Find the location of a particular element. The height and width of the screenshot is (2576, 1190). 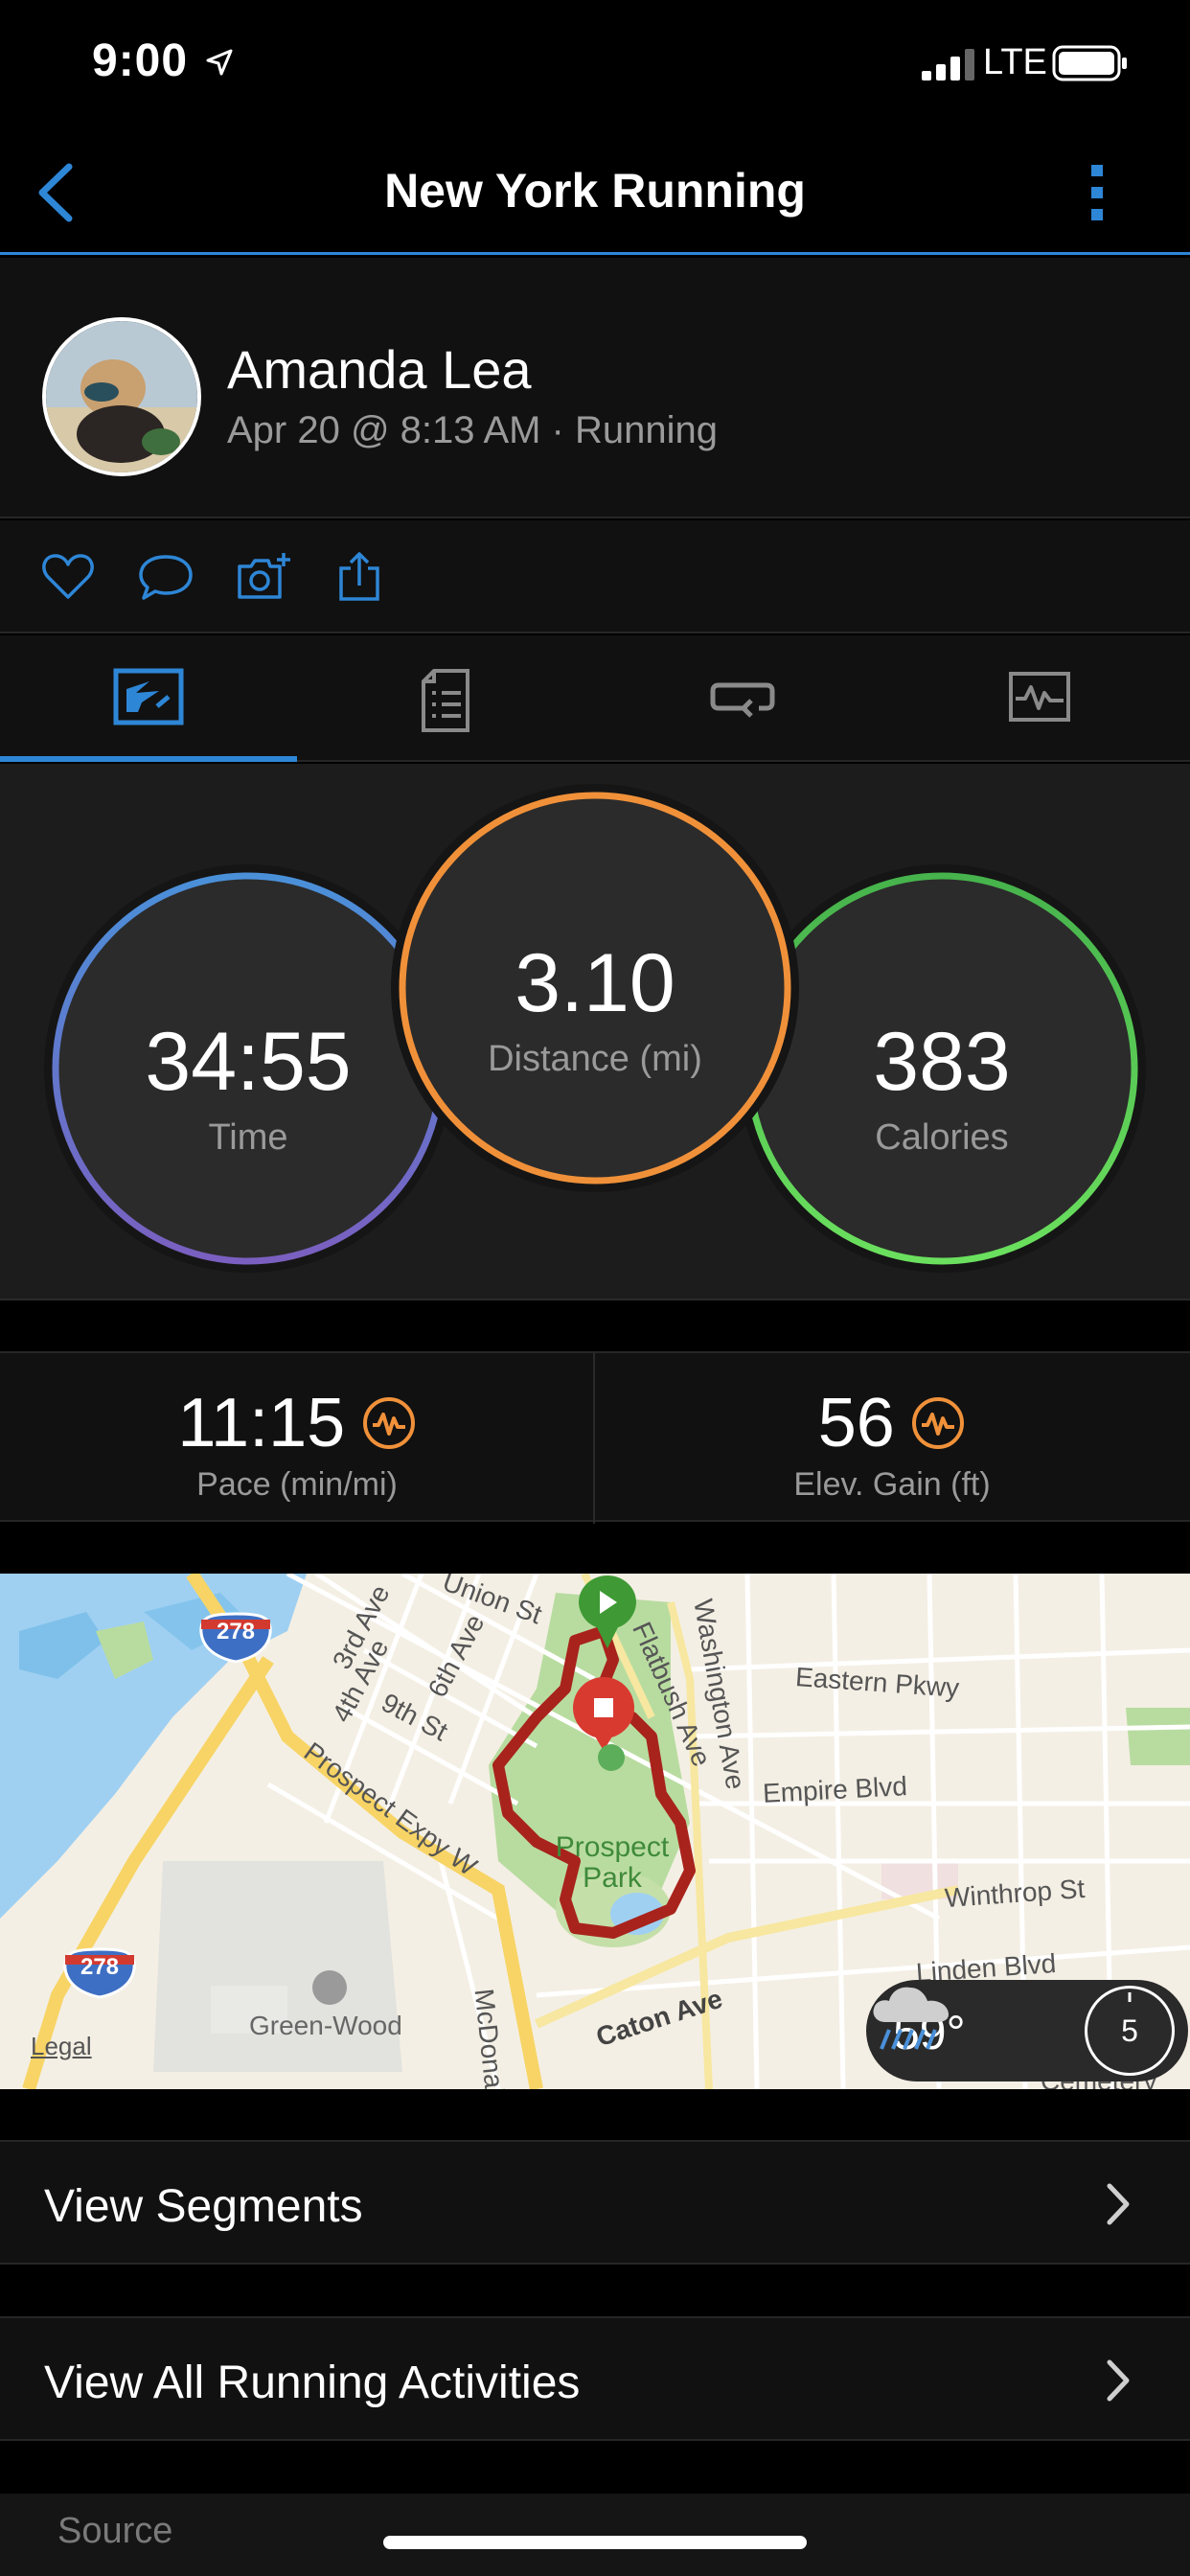

tab-laps is located at coordinates (743, 698).